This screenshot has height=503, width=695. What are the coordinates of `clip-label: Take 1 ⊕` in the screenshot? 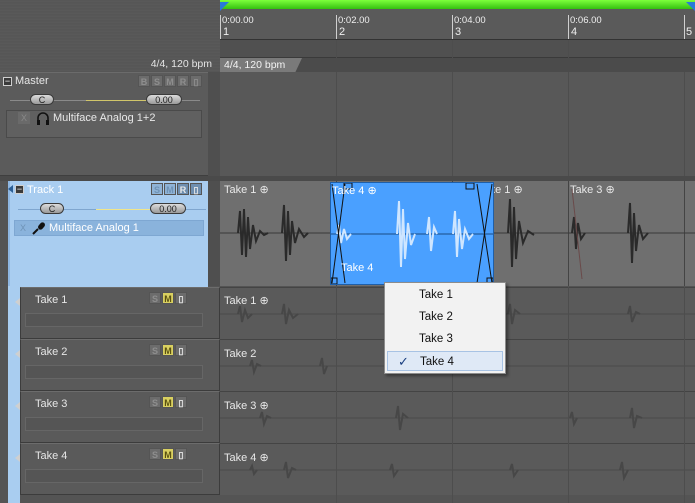 It's located at (246, 189).